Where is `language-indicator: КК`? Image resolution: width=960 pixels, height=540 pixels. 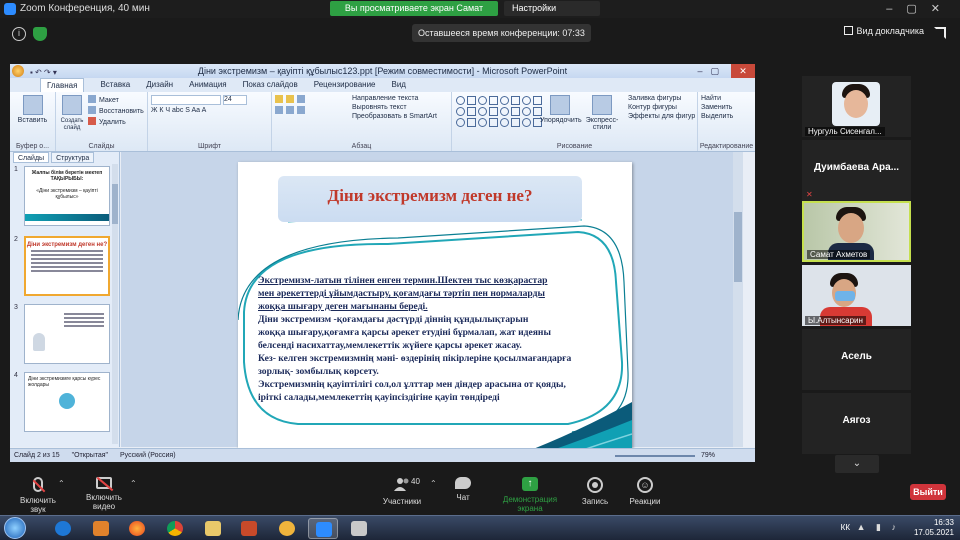 language-indicator: КК is located at coordinates (845, 527).